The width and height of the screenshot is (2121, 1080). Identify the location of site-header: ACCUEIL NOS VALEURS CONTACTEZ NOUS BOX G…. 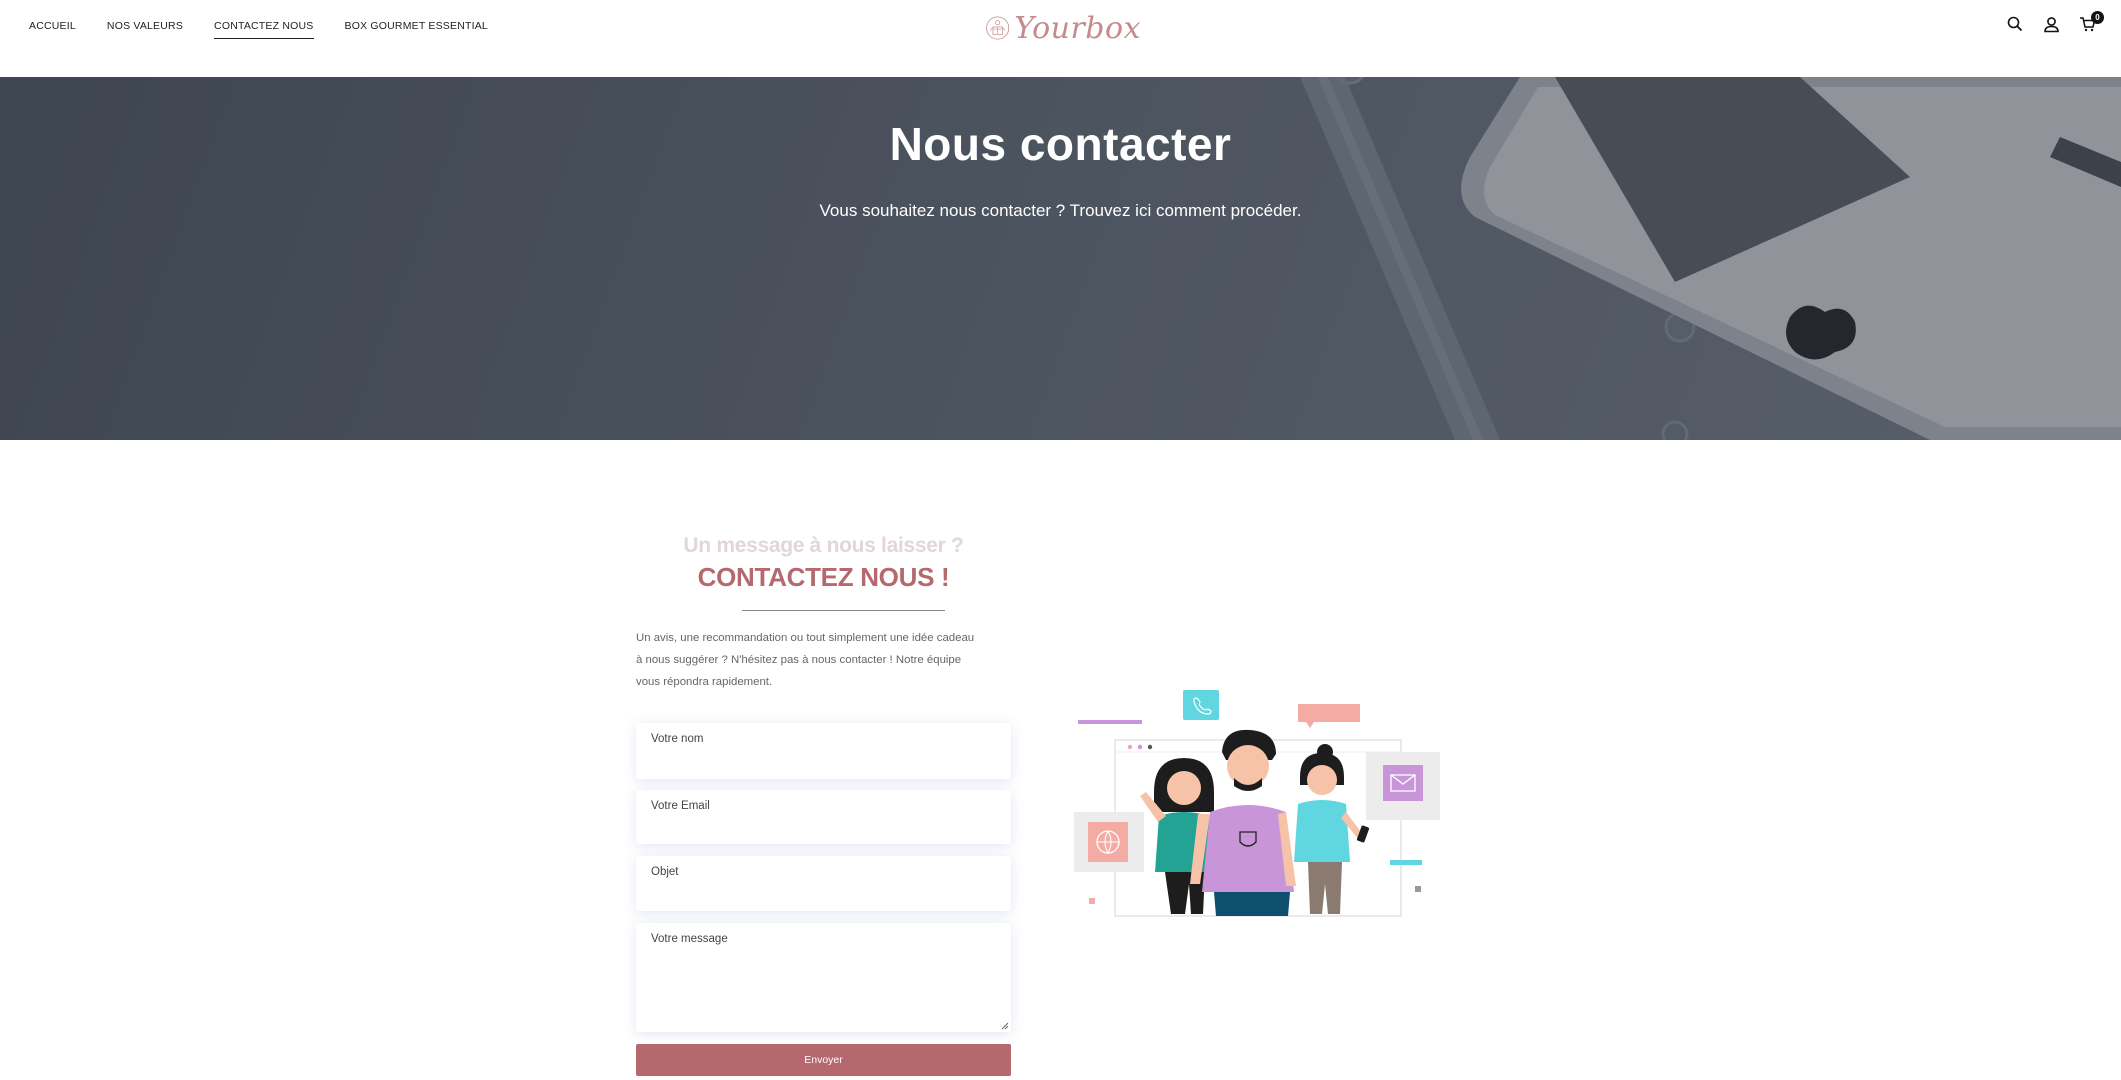
(1060, 38).